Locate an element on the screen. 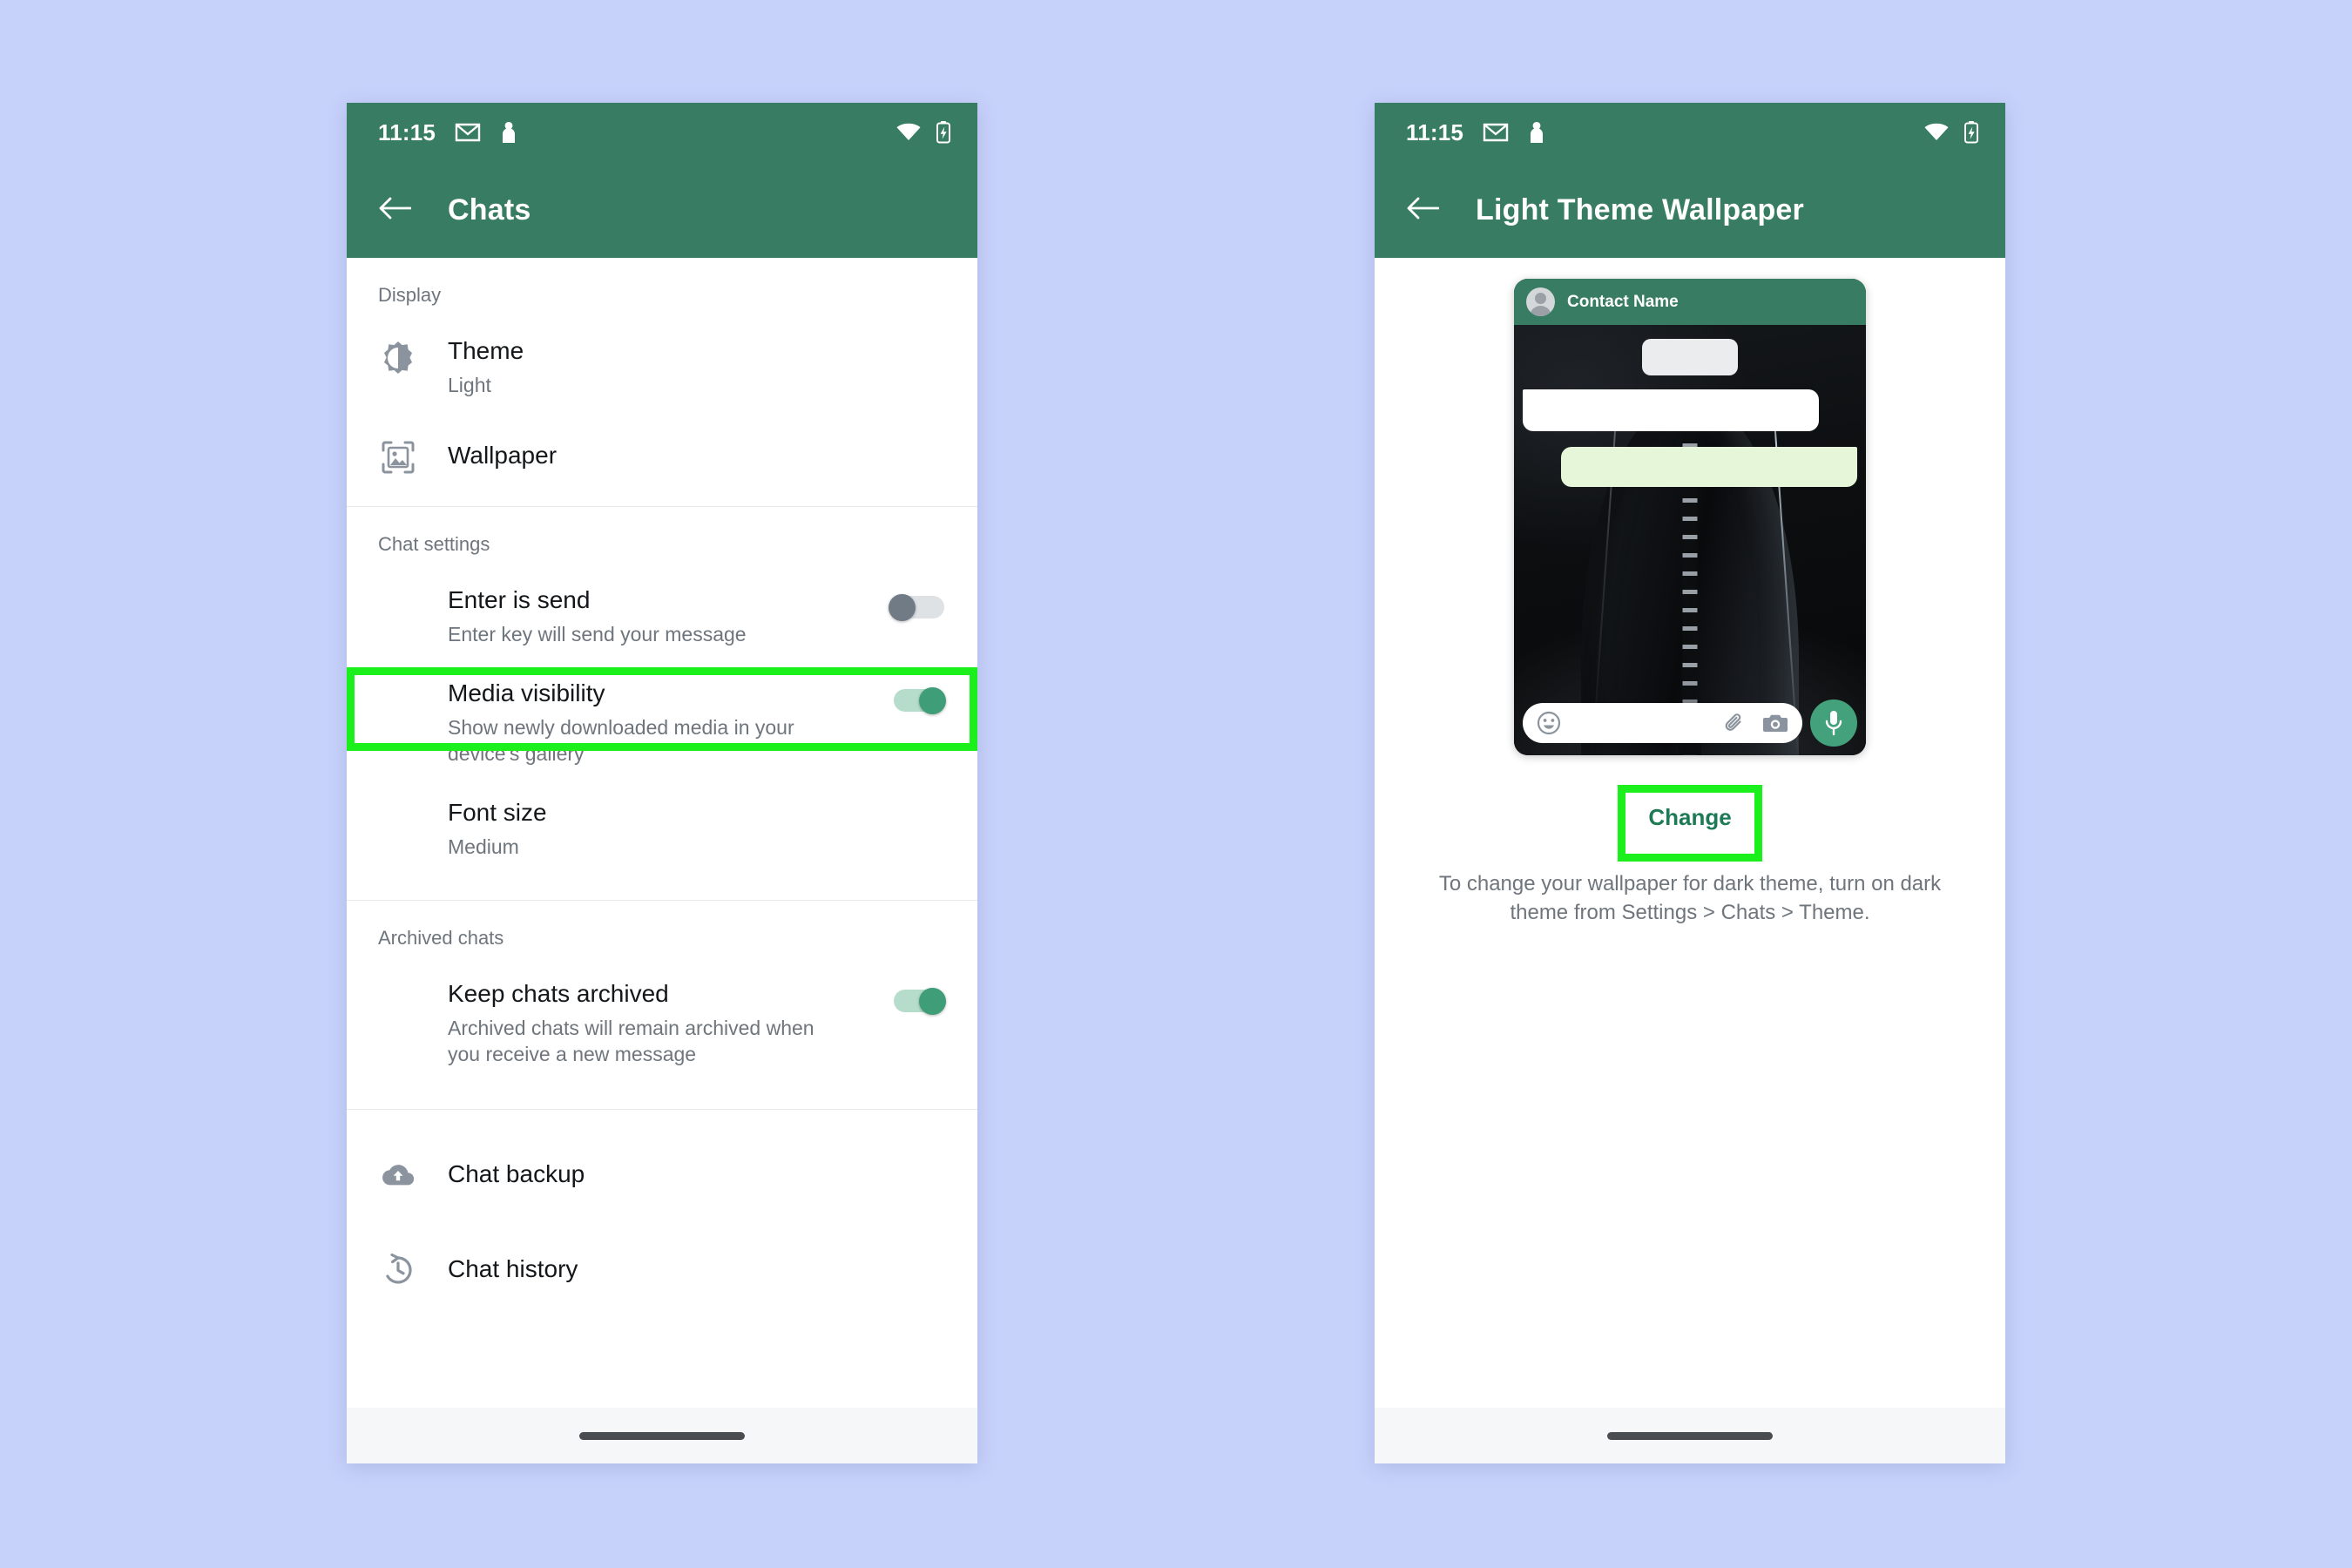 Image resolution: width=2352 pixels, height=1568 pixels. settings-row-chat-backup: Chat backup is located at coordinates (662, 1173).